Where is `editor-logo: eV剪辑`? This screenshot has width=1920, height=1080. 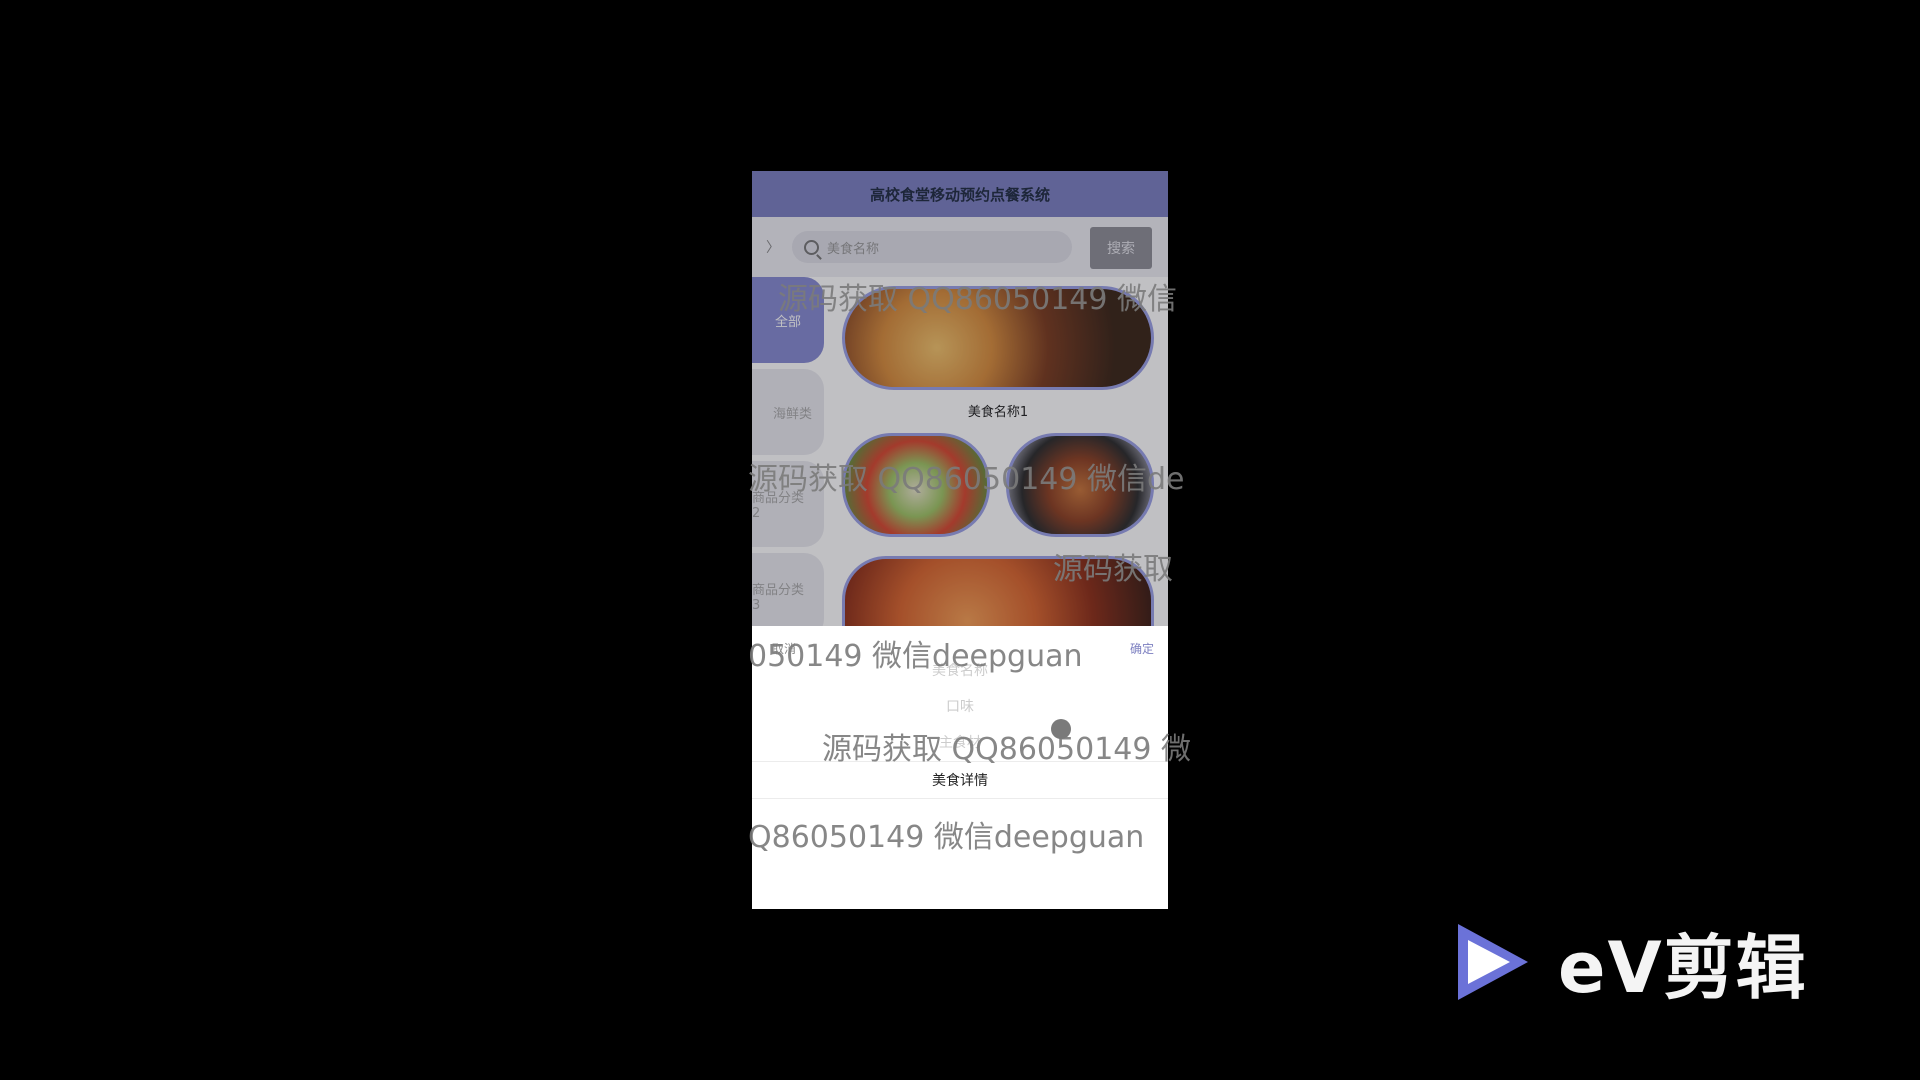 editor-logo: eV剪辑 is located at coordinates (1640, 958).